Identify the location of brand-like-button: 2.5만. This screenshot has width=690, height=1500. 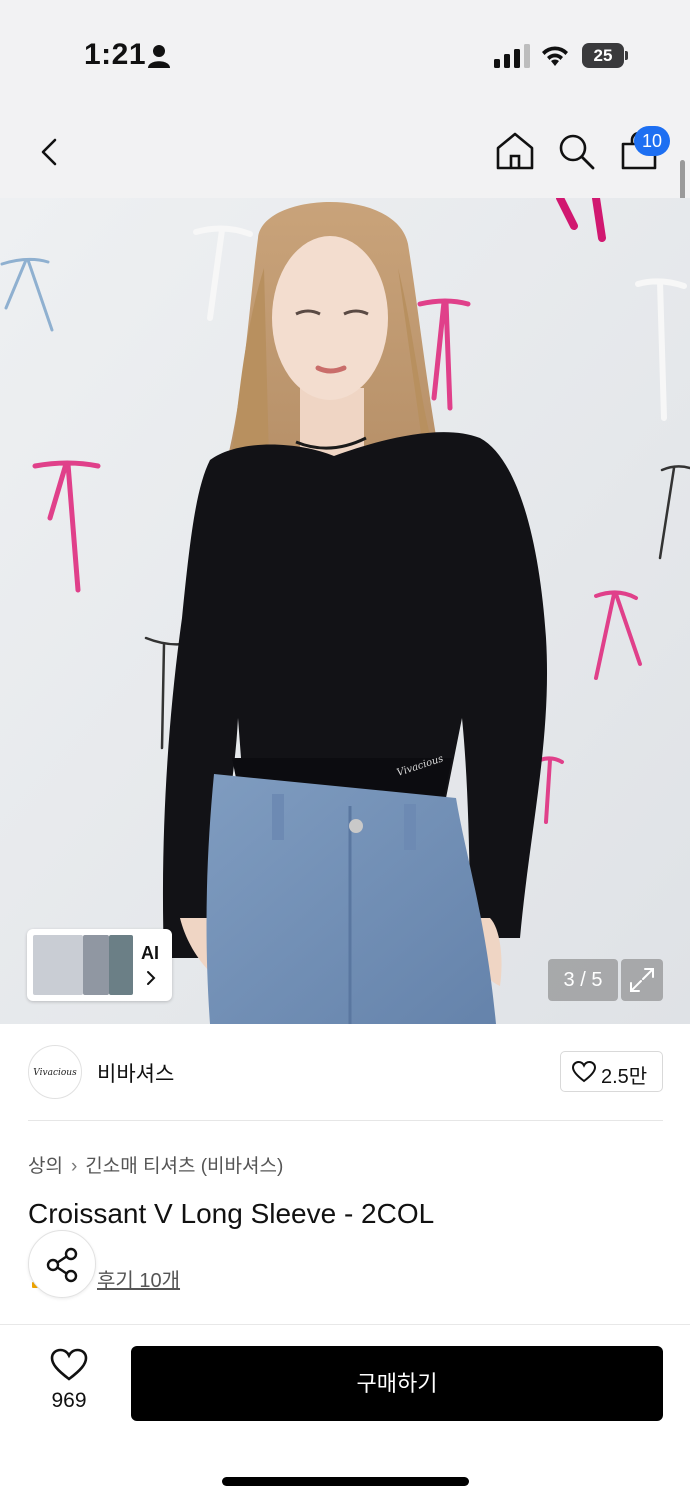
(611, 1071).